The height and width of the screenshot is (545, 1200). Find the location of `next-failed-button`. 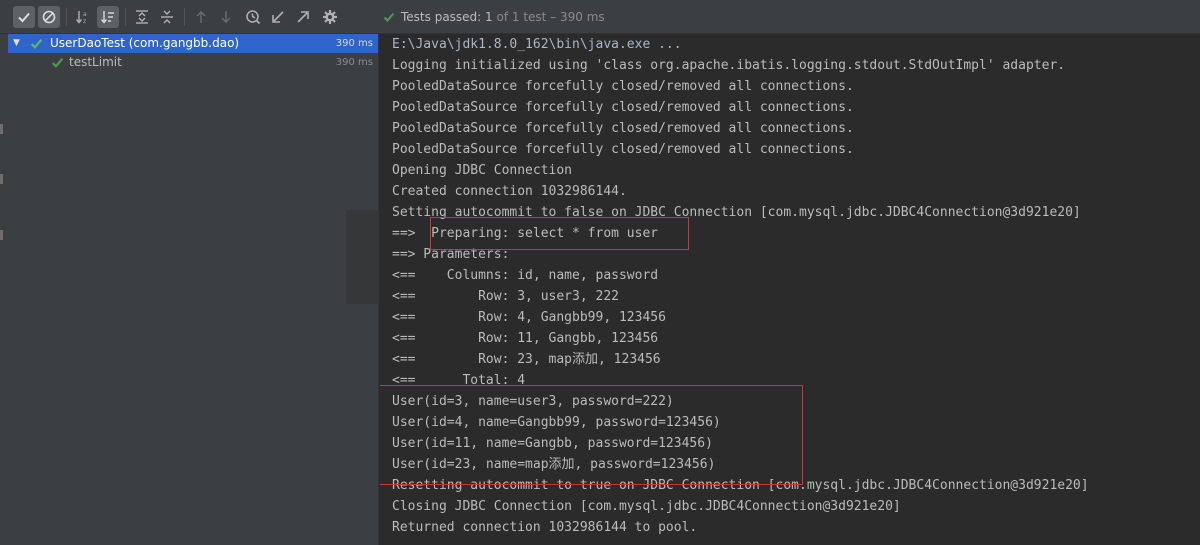

next-failed-button is located at coordinates (226, 17).